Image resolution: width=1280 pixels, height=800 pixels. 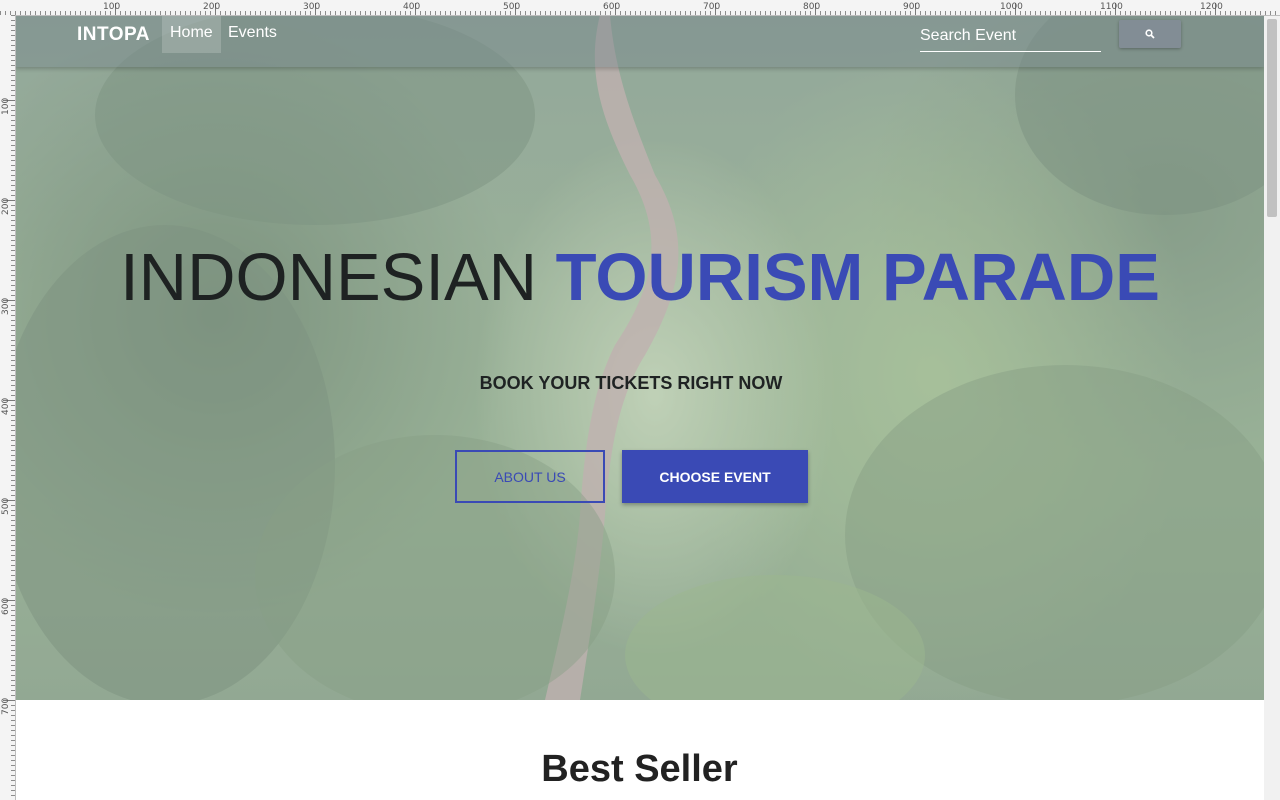 I want to click on hero-title: INDONESIAN TOURISM PARADE, so click(x=640, y=278).